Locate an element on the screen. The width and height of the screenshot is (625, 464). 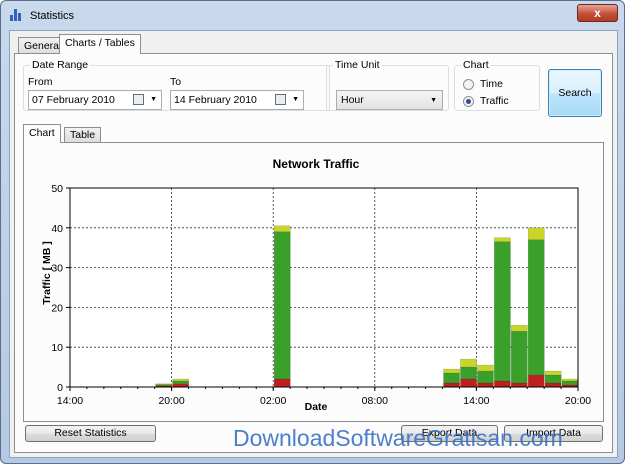
y-tick-label: 40 is located at coordinates (57, 229).